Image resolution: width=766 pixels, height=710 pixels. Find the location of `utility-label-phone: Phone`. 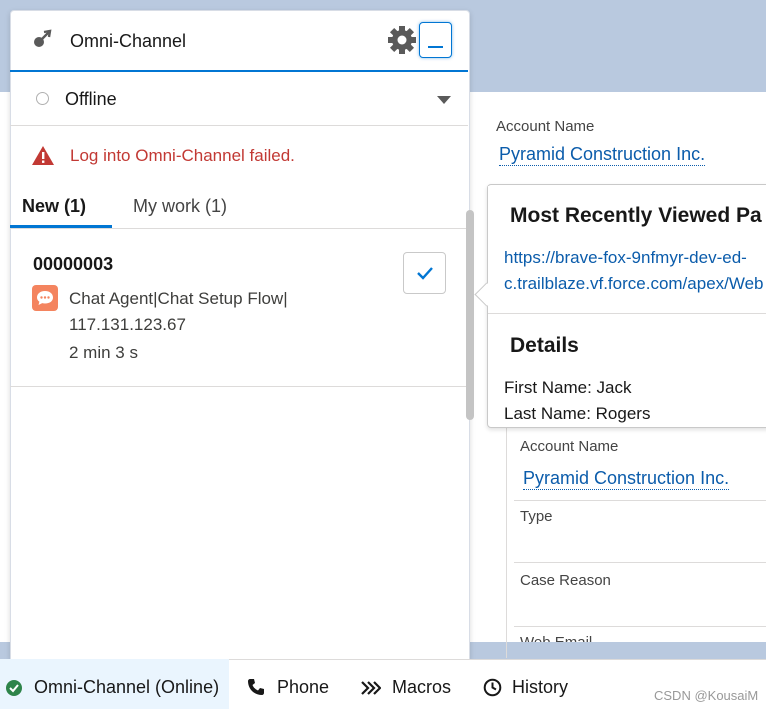

utility-label-phone: Phone is located at coordinates (303, 687).